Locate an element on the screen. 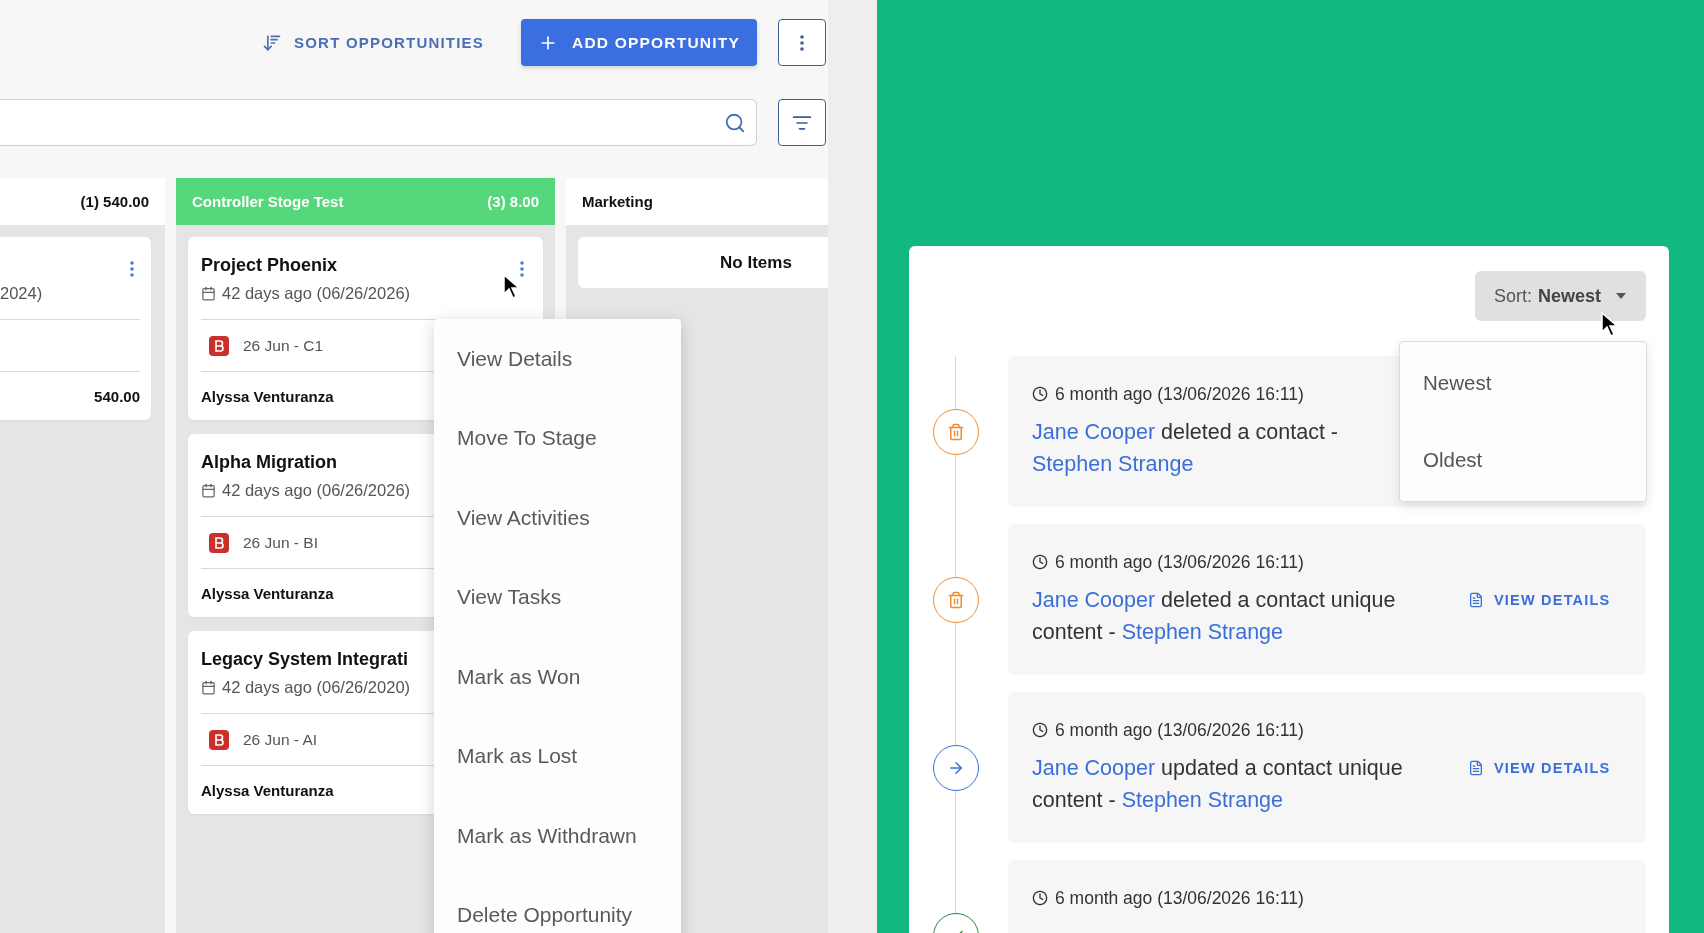 This screenshot has height=933, width=1704. sort-dropdown: Sort: Newest is located at coordinates (1560, 296).